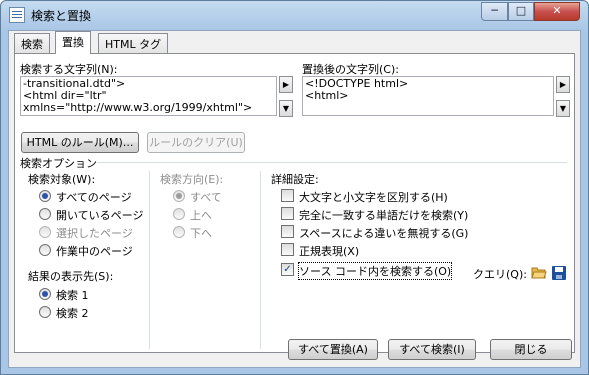  I want to click on direction-down-label: 下へ, so click(201, 233).